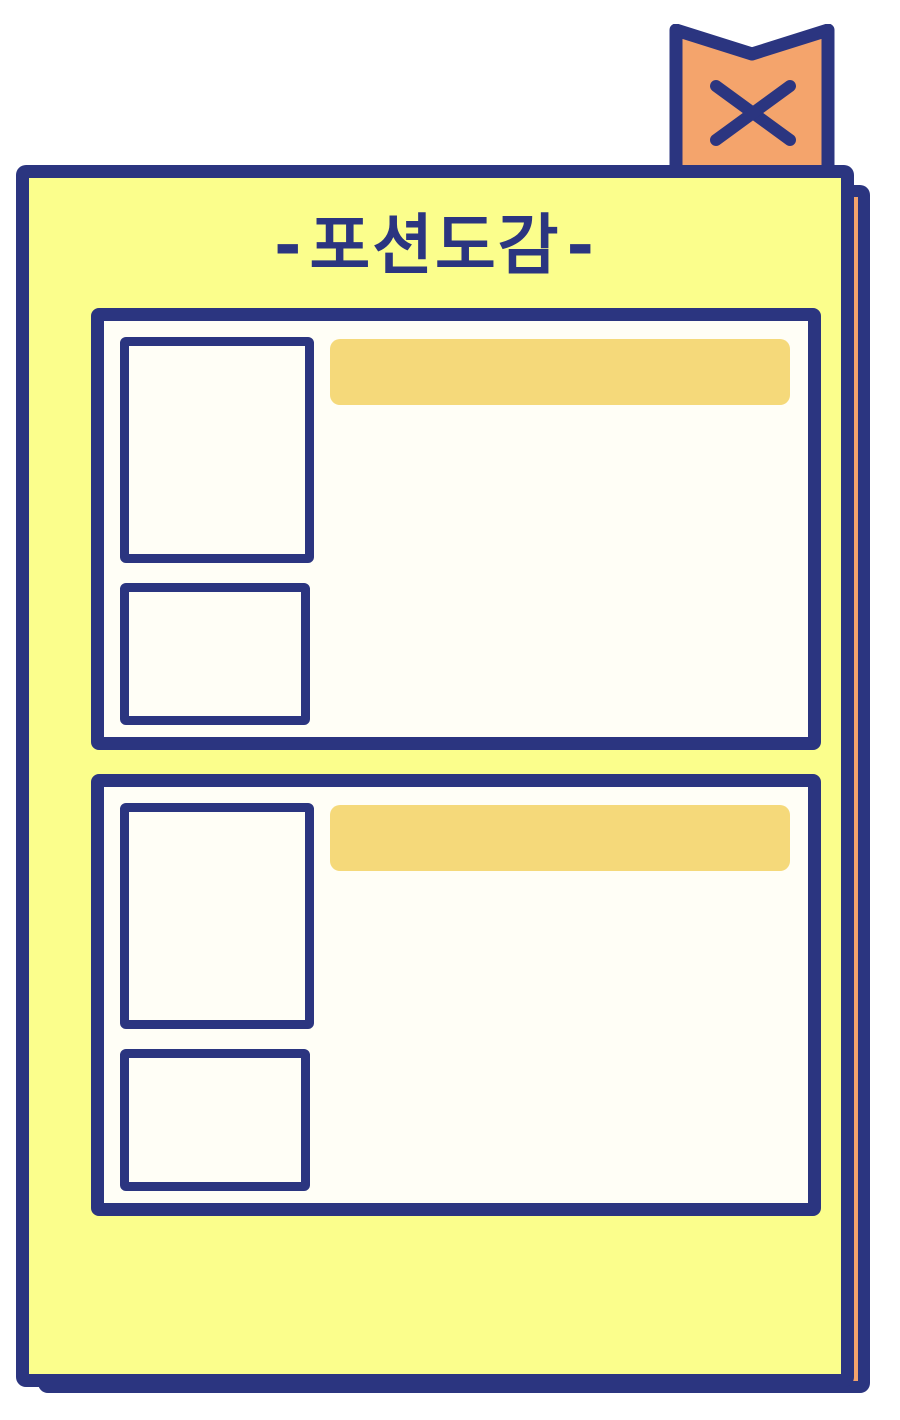 The width and height of the screenshot is (900, 1420). I want to click on close-bookmark, so click(752, 104).